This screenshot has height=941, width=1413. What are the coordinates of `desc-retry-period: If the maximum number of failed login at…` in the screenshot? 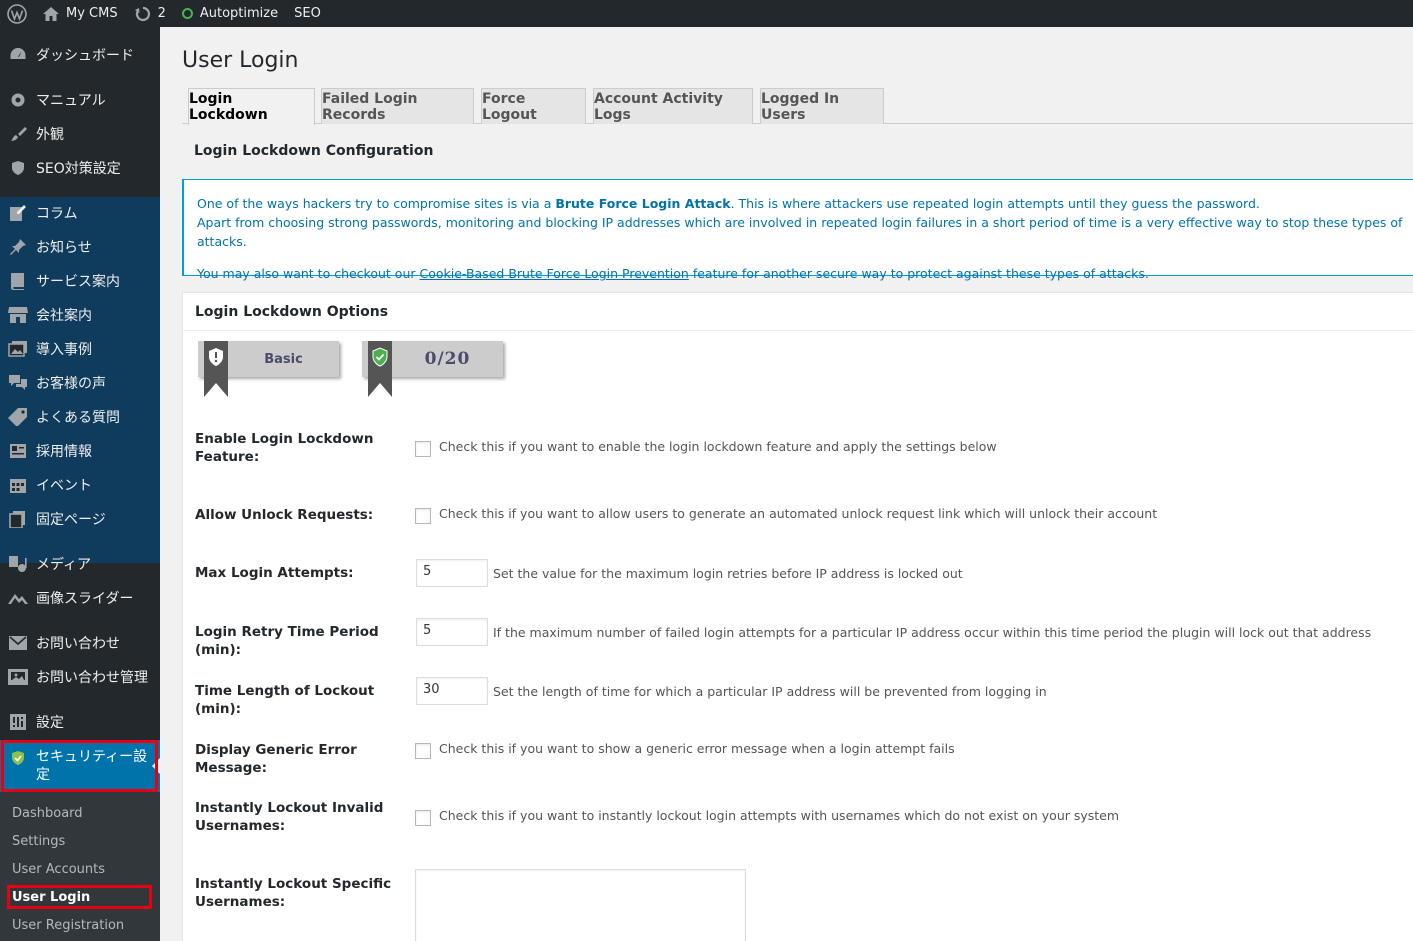 It's located at (932, 632).